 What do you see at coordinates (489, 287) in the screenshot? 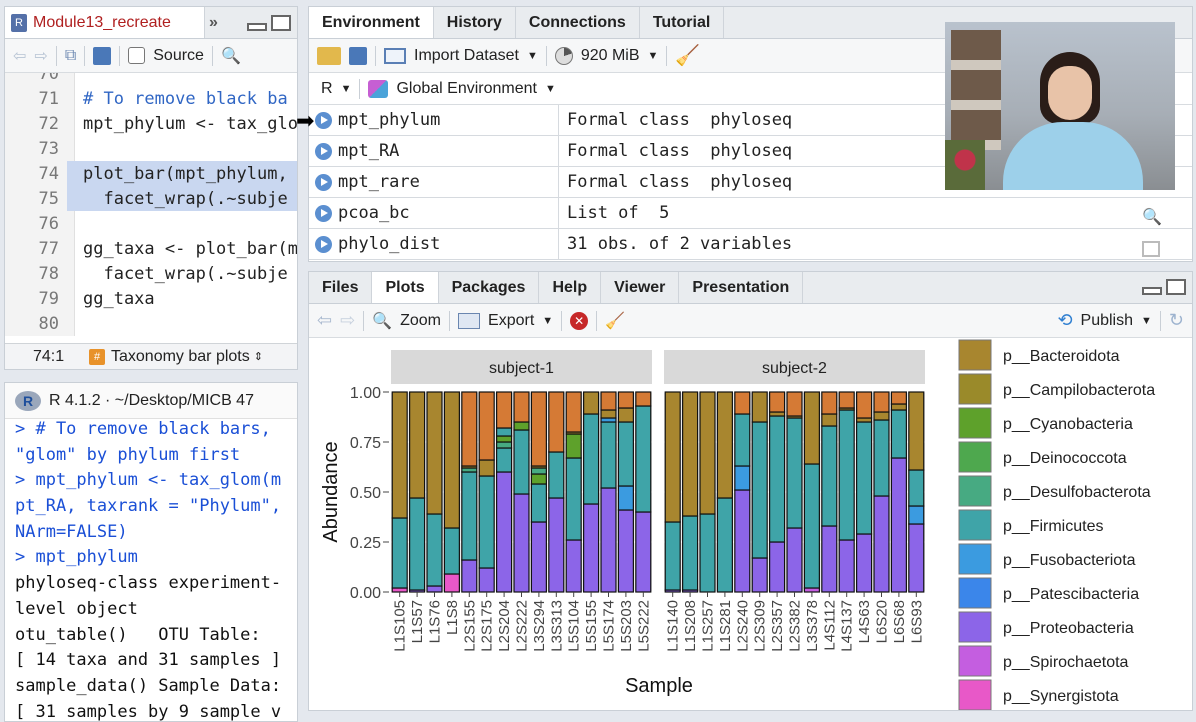
I see `tab-packages: Packages` at bounding box center [489, 287].